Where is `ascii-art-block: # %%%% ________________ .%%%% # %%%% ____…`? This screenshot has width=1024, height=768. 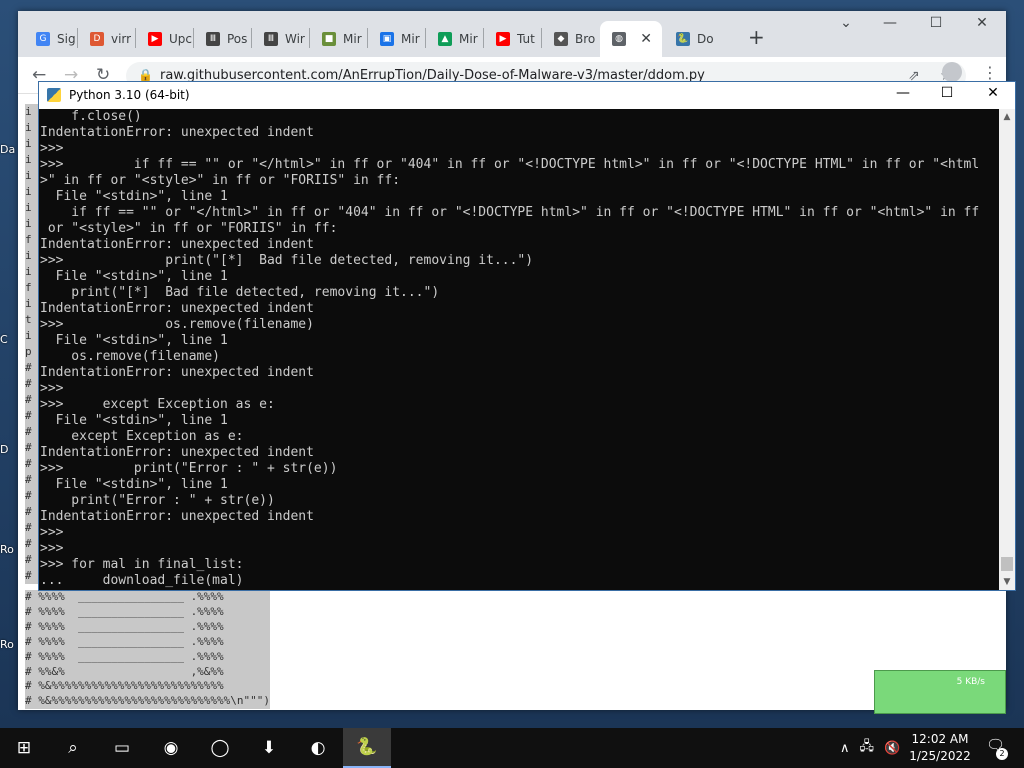 ascii-art-block: # %%%% ________________ .%%%% # %%%% ____… is located at coordinates (148, 650).